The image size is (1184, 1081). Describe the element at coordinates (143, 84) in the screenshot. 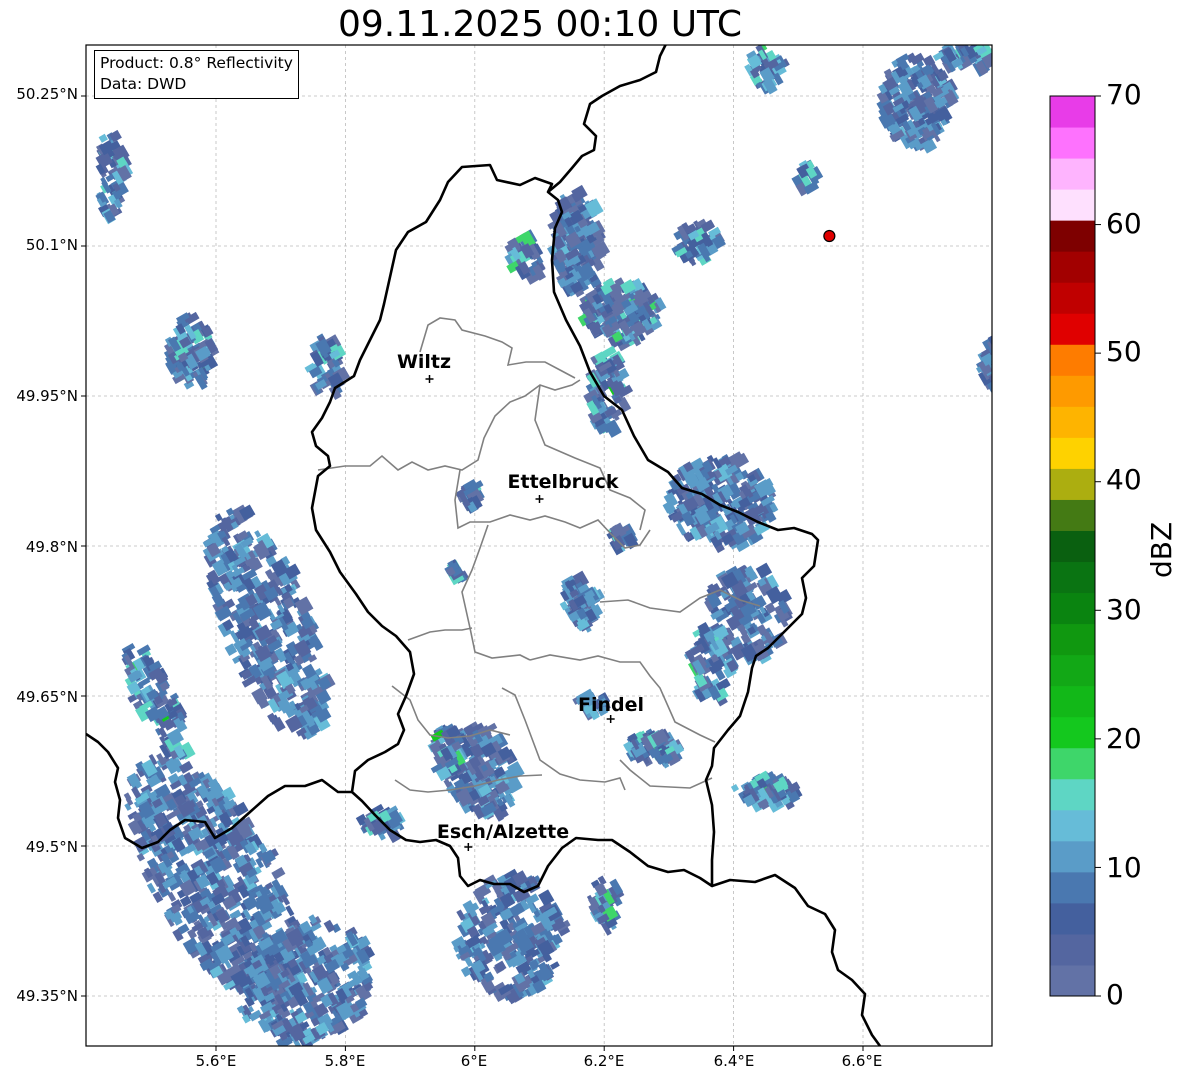

I see `data-source-label: Data: DWD` at that location.